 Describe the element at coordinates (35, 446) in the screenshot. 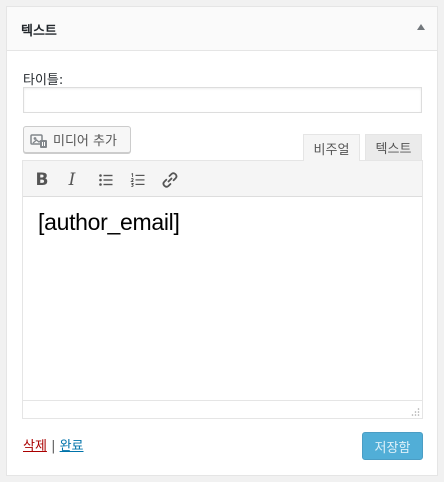

I see `delete-link: 삭제` at that location.